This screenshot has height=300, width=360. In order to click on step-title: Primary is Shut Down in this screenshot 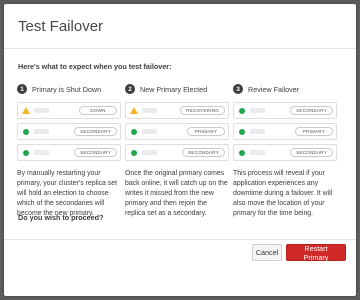, I will do `click(67, 89)`.